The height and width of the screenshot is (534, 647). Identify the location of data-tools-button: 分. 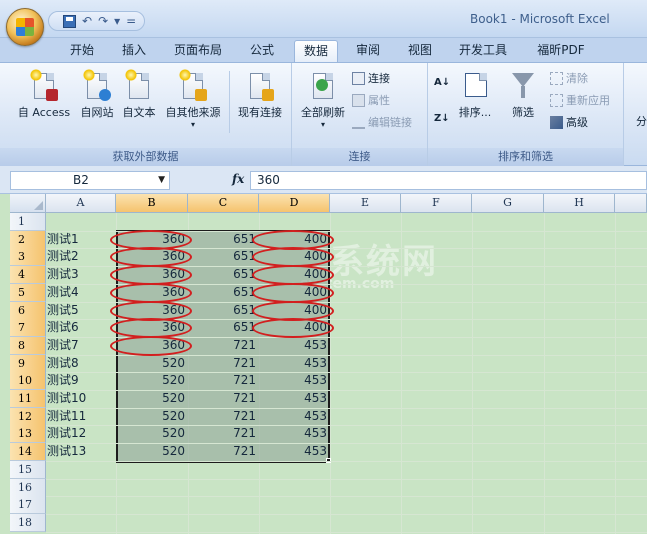
(641, 121).